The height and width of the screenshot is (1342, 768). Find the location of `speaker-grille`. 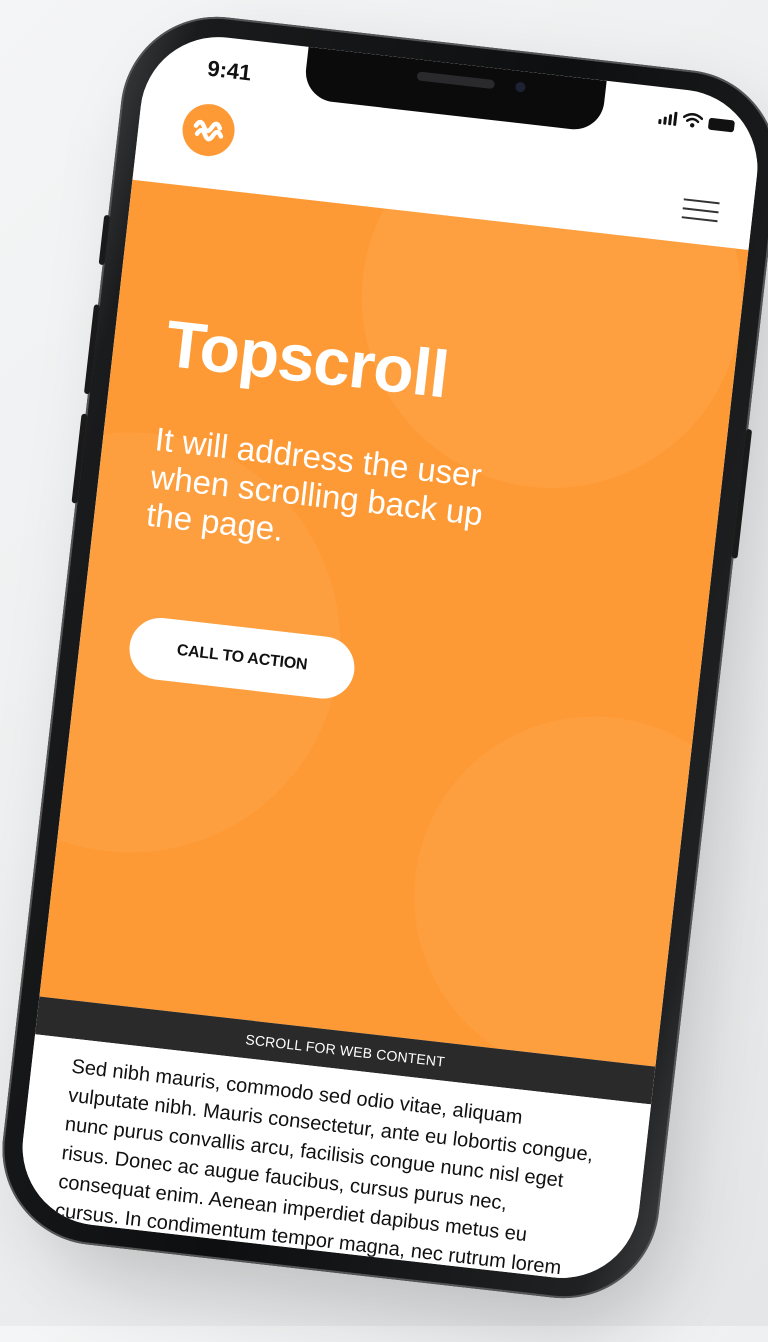

speaker-grille is located at coordinates (456, 80).